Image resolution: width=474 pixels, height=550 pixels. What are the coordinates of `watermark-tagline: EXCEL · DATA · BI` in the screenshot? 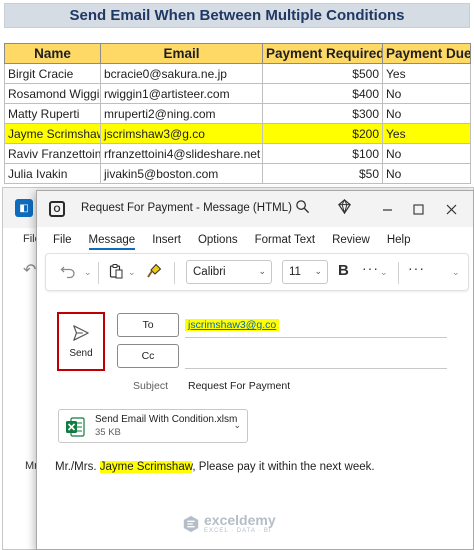 It's located at (238, 531).